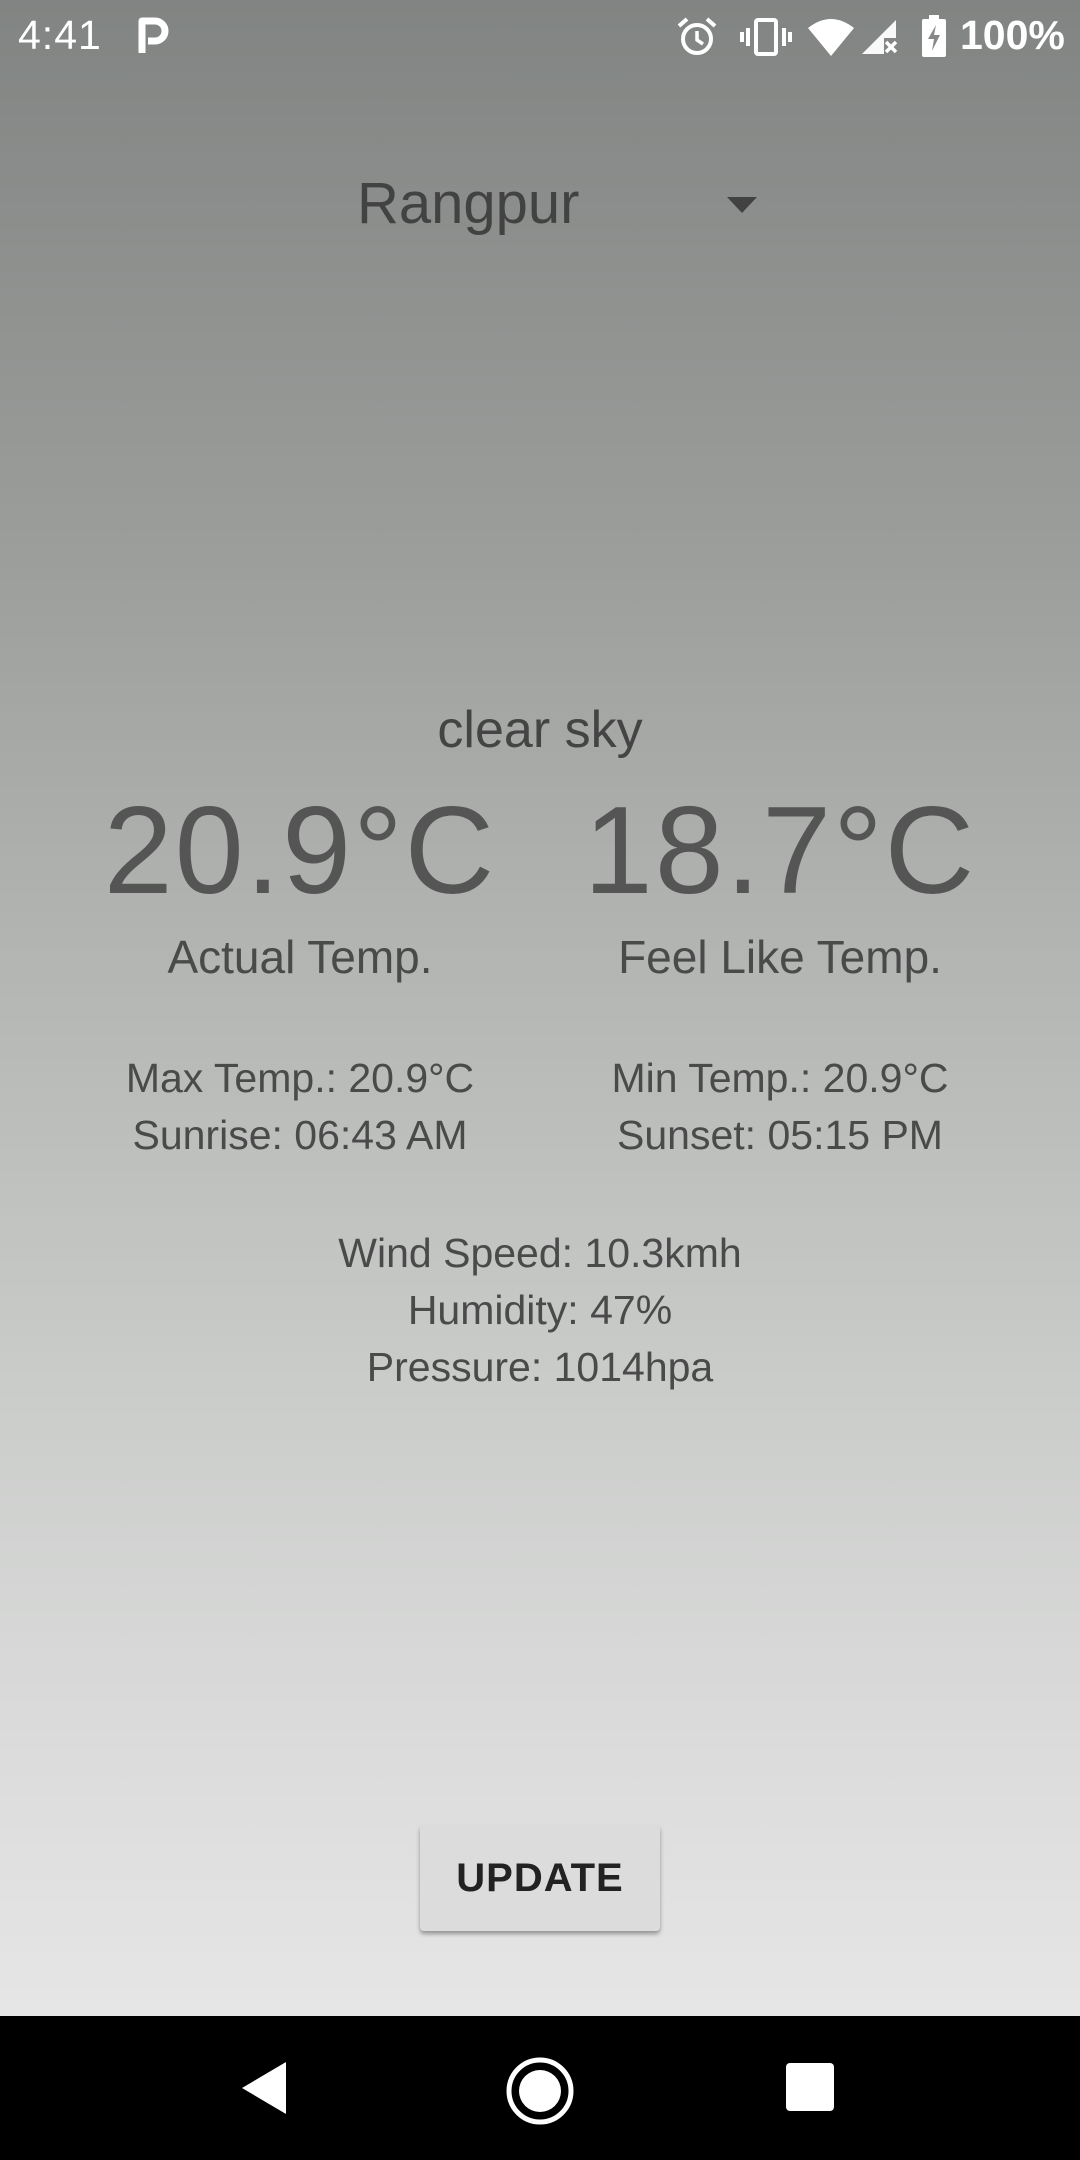 This screenshot has height=2160, width=1080. Describe the element at coordinates (831, 37) in the screenshot. I see `wifi-icon` at that location.